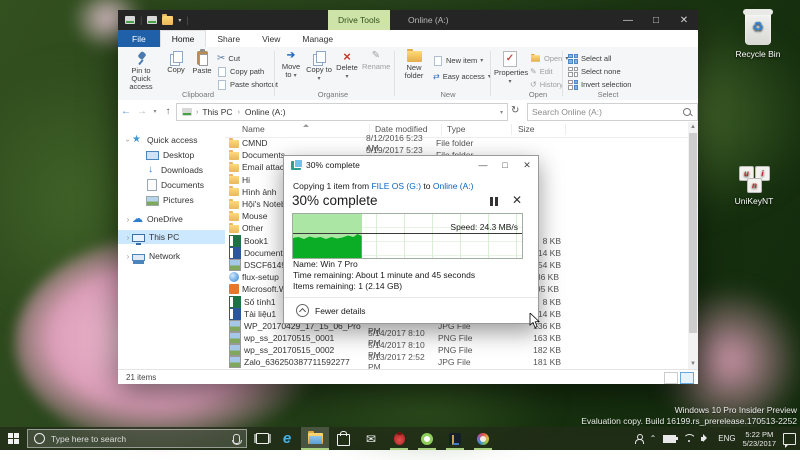 The width and height of the screenshot is (800, 460). What do you see at coordinates (612, 112) in the screenshot?
I see `search-input: Search Online (A:)` at bounding box center [612, 112].